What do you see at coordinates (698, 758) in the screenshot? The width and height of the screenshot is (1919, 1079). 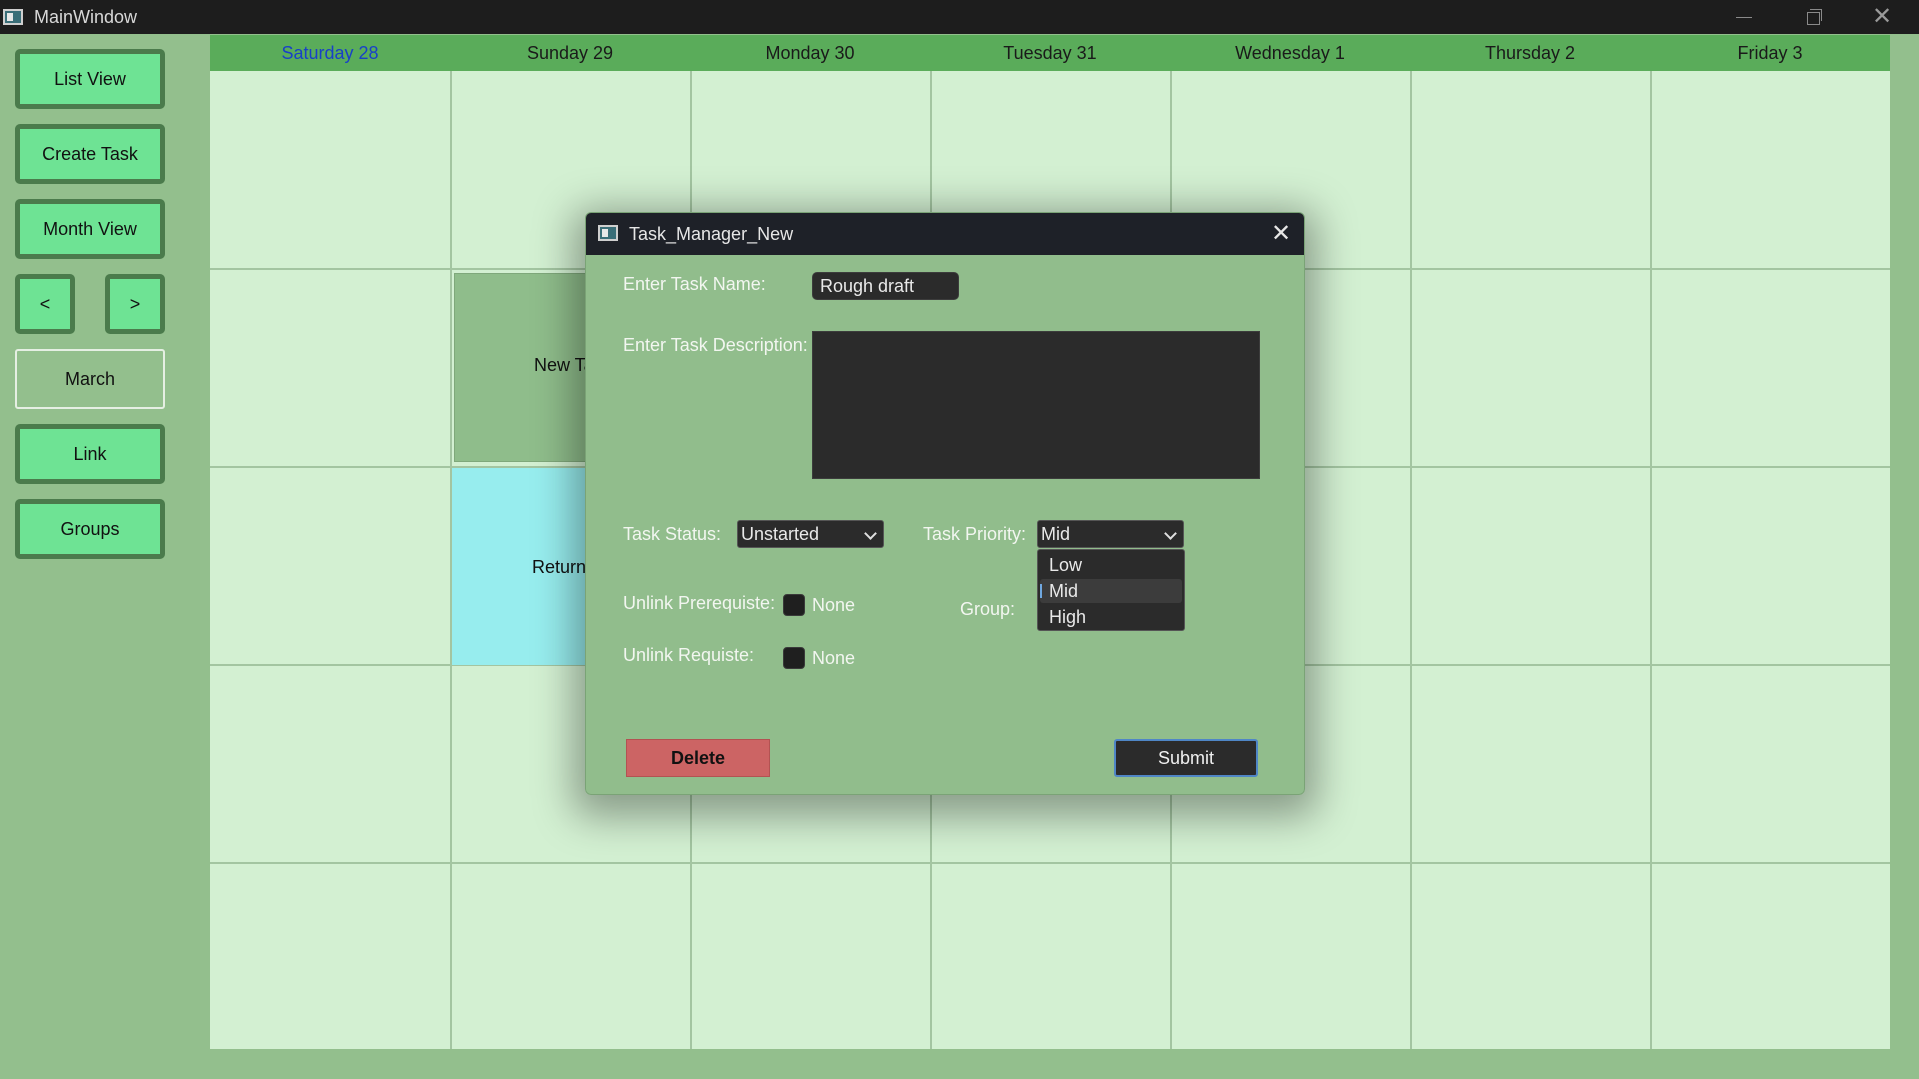 I see `delete-button: Delete` at bounding box center [698, 758].